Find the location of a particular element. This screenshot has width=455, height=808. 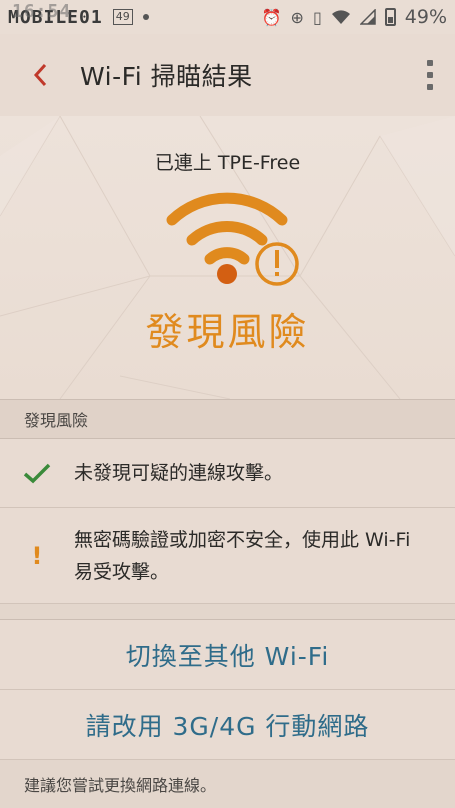

divider-band is located at coordinates (227, 612).